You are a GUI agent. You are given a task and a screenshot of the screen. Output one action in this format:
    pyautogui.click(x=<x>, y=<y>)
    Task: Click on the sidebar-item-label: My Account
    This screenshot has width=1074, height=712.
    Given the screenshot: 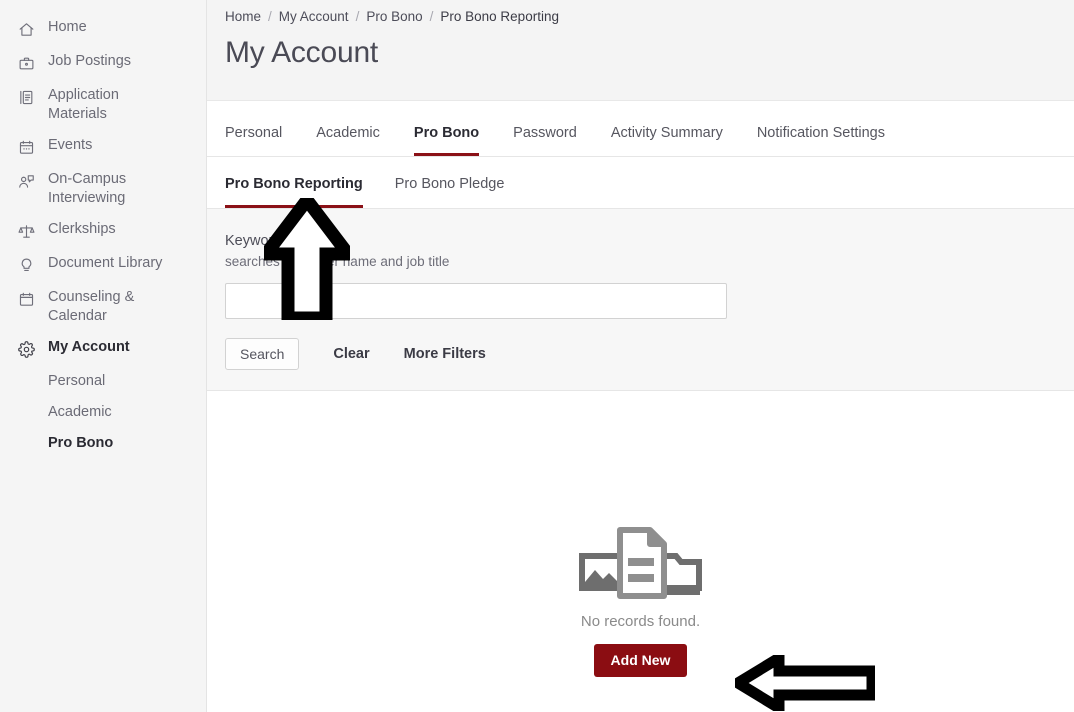 What is the action you would take?
    pyautogui.click(x=89, y=347)
    